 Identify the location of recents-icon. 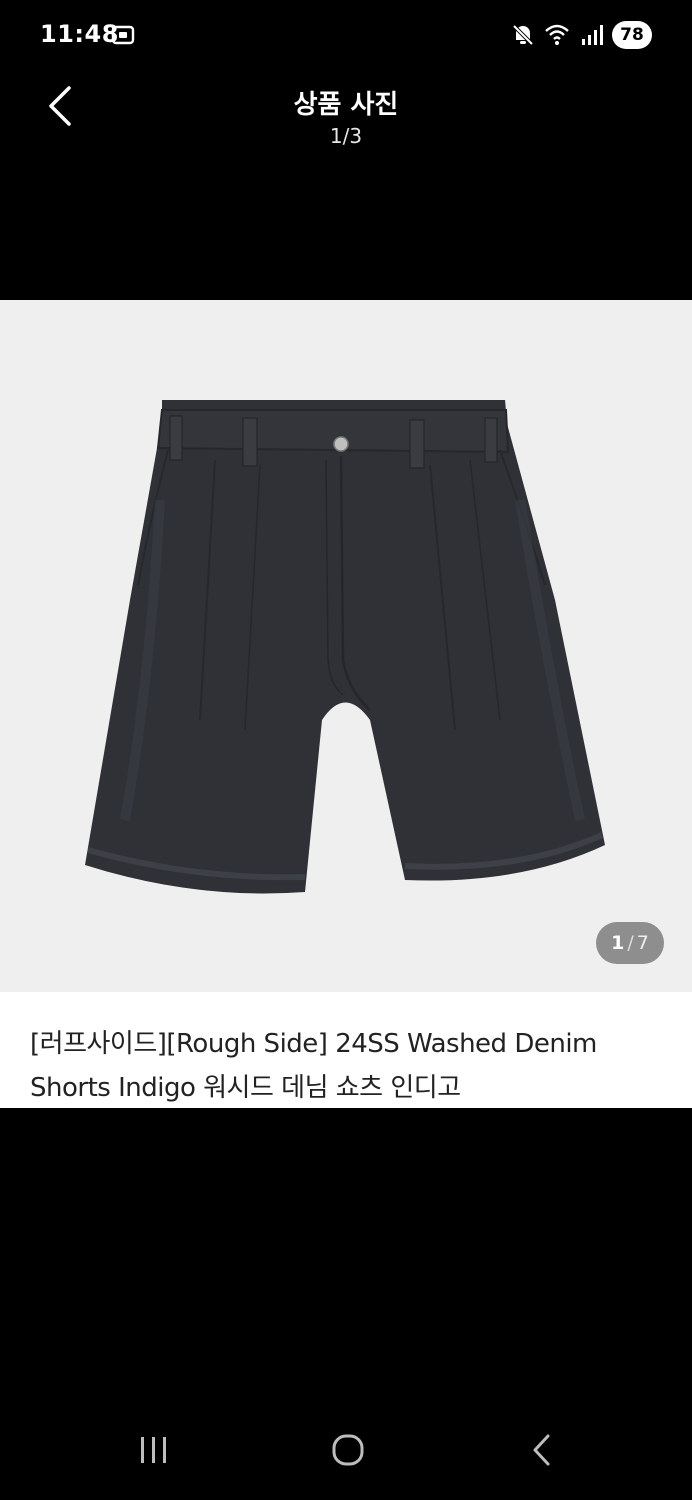
(153, 1450).